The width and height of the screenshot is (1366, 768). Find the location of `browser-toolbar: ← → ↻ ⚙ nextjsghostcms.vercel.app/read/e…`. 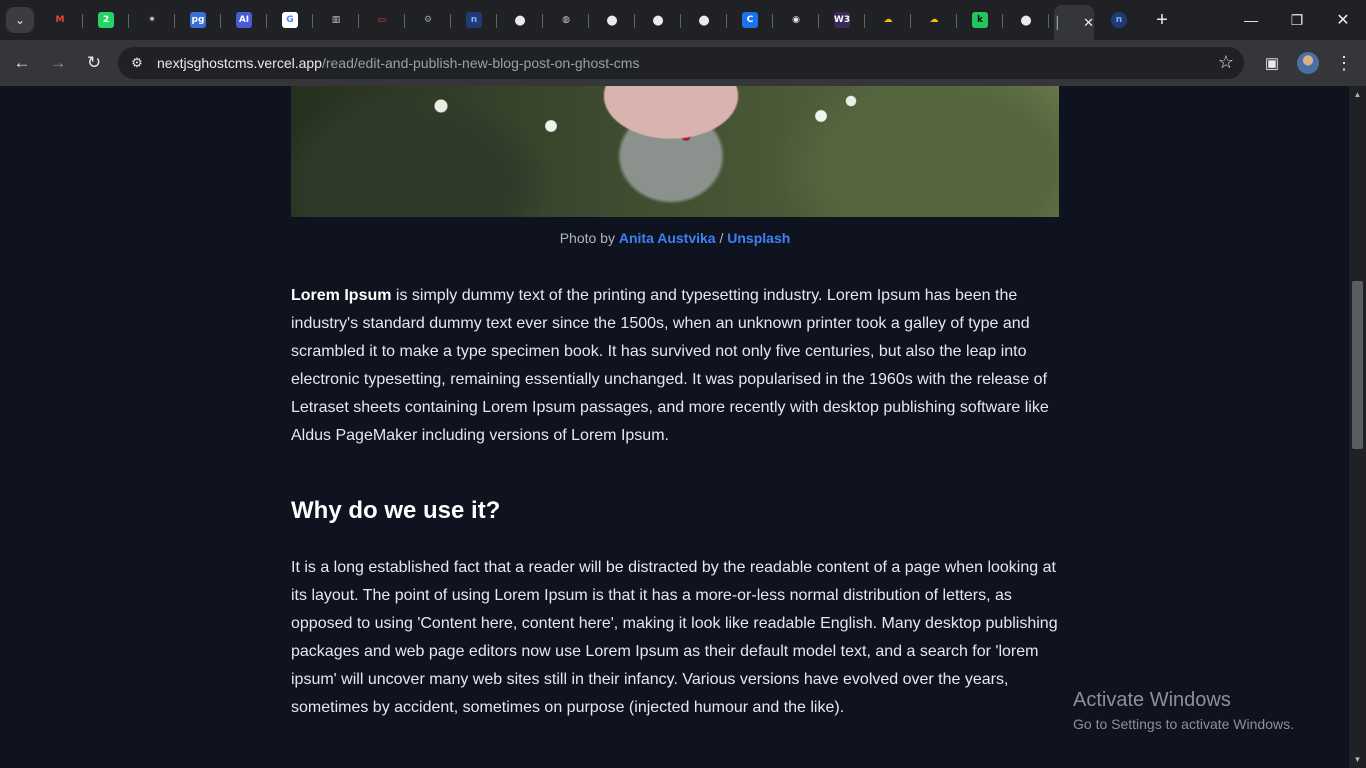

browser-toolbar: ← → ↻ ⚙ nextjsghostcms.vercel.app/read/e… is located at coordinates (683, 63).